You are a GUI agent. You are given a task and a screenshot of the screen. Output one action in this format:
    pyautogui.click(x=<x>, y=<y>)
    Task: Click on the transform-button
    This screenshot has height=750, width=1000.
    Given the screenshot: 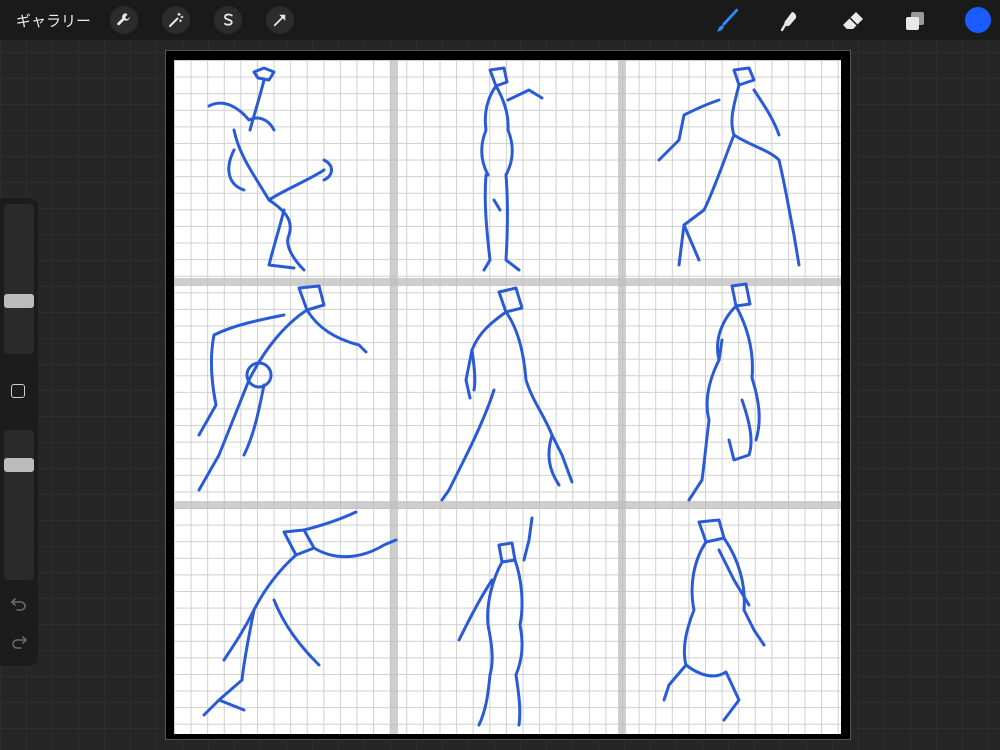 What is the action you would take?
    pyautogui.click(x=280, y=20)
    